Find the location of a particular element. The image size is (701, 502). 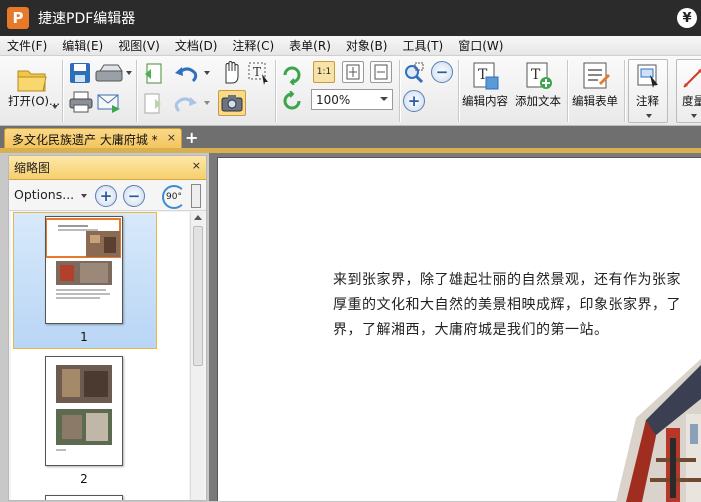

annotate-icon is located at coordinates (647, 76).